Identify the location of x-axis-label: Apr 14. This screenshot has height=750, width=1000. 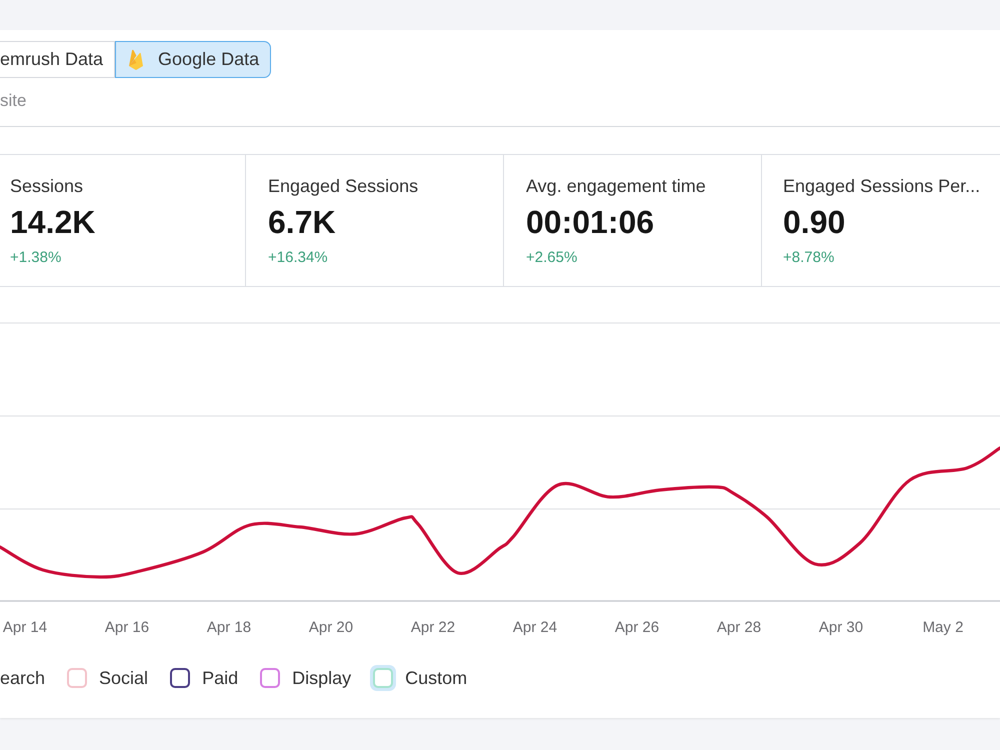
(25, 627).